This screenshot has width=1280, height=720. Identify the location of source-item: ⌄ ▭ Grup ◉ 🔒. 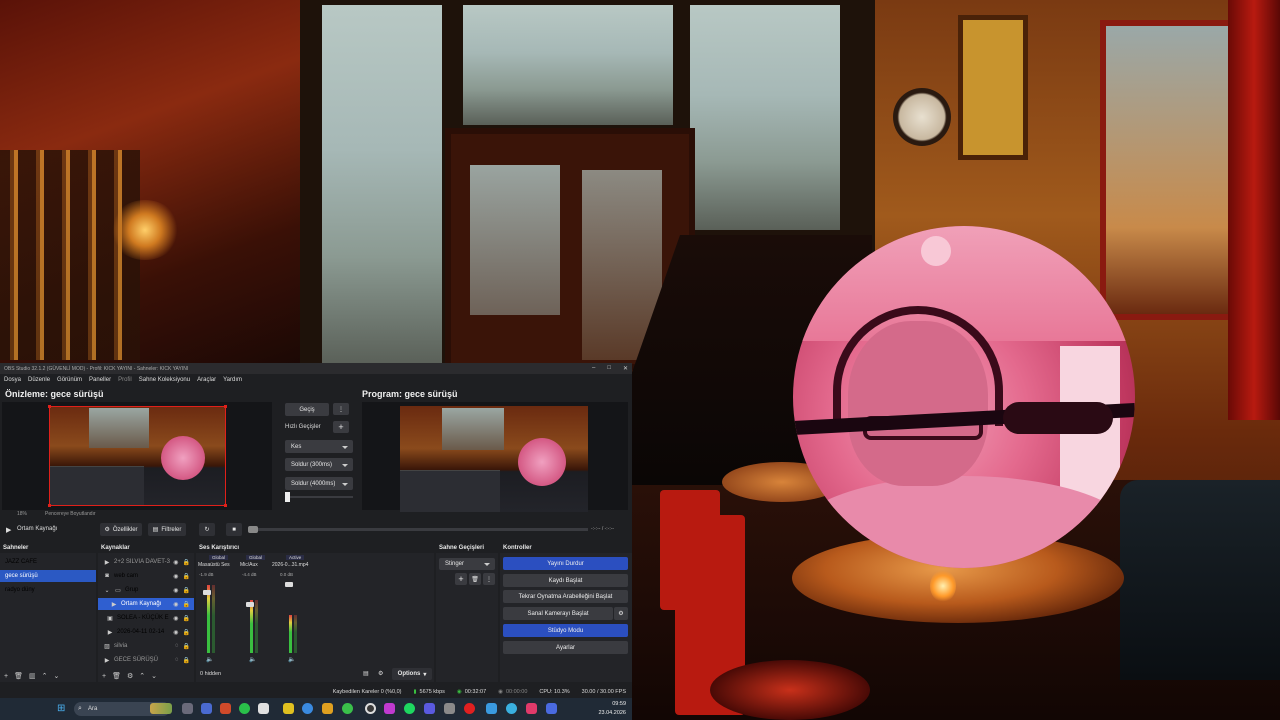
(146, 590).